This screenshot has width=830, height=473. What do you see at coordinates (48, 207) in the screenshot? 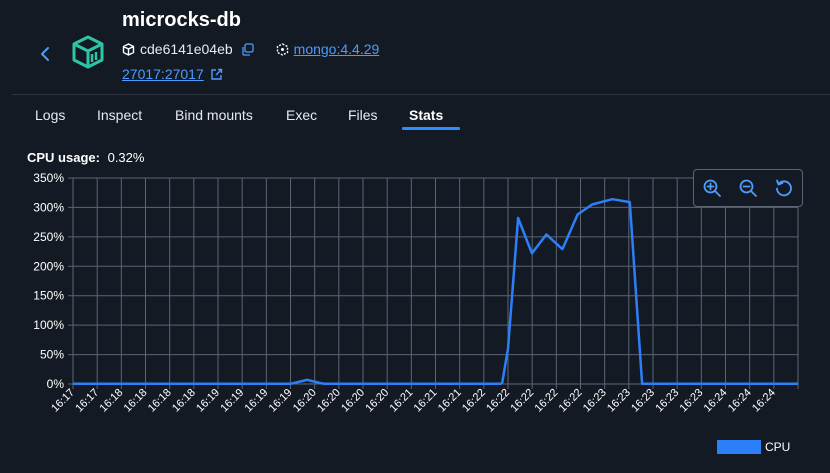
I see `y-tick-label: 300%` at bounding box center [48, 207].